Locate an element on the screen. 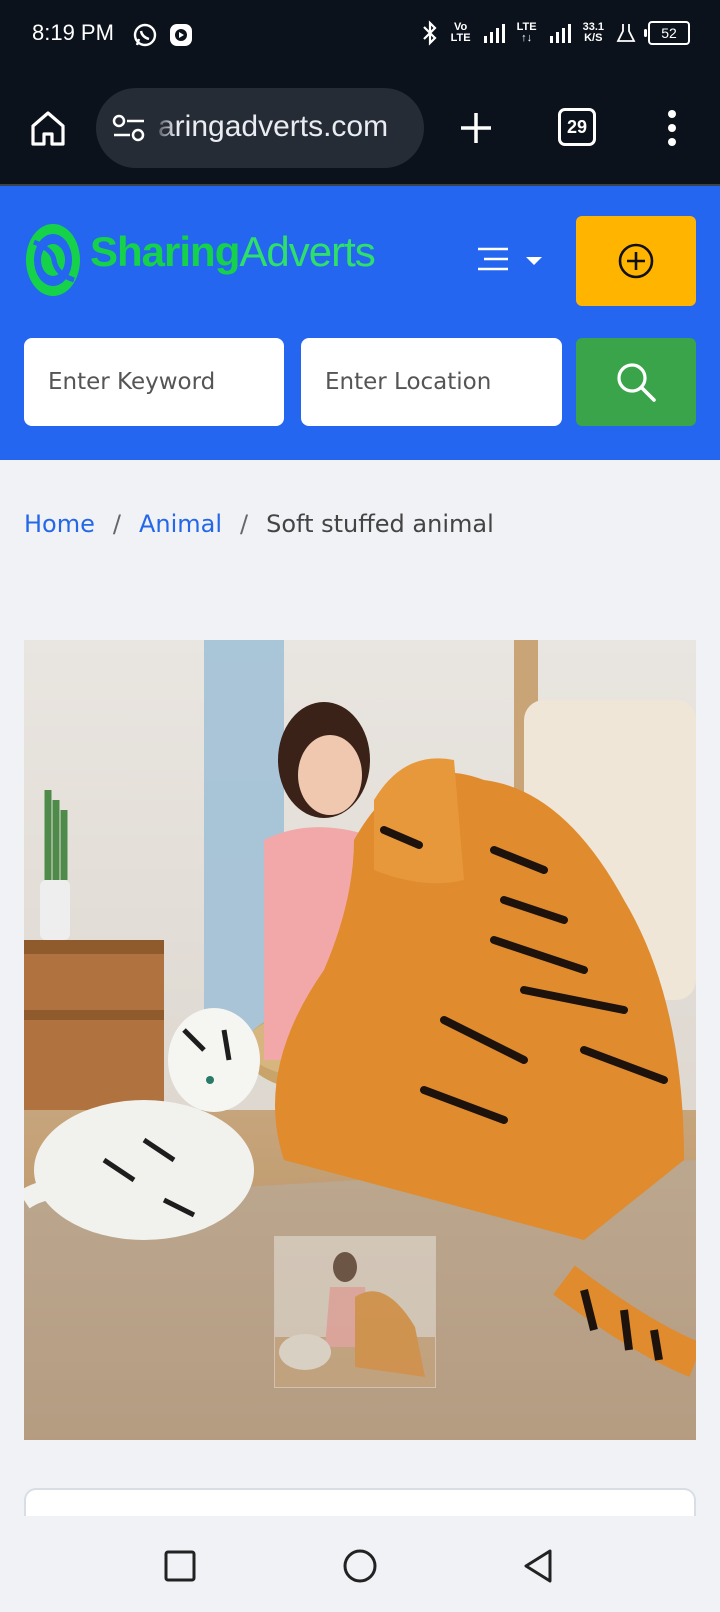 This screenshot has height=1612, width=720. status-time: 8:19 PM is located at coordinates (73, 32).